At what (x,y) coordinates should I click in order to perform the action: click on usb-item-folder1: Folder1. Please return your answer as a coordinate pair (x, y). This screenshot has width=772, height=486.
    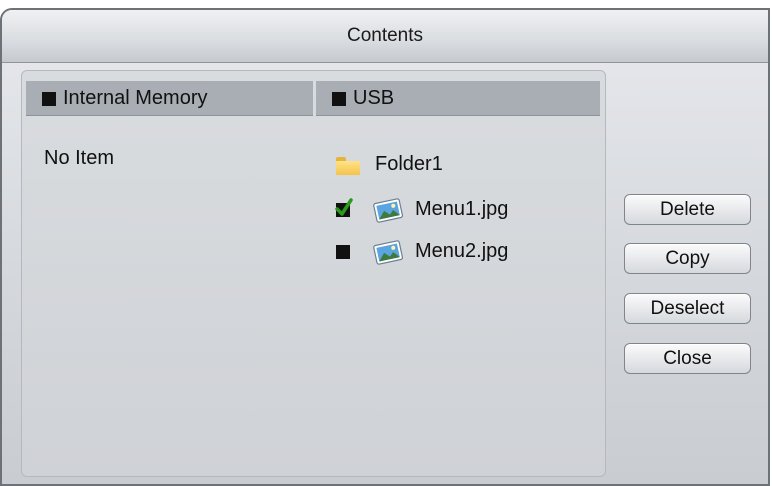
    Looking at the image, I should click on (434, 166).